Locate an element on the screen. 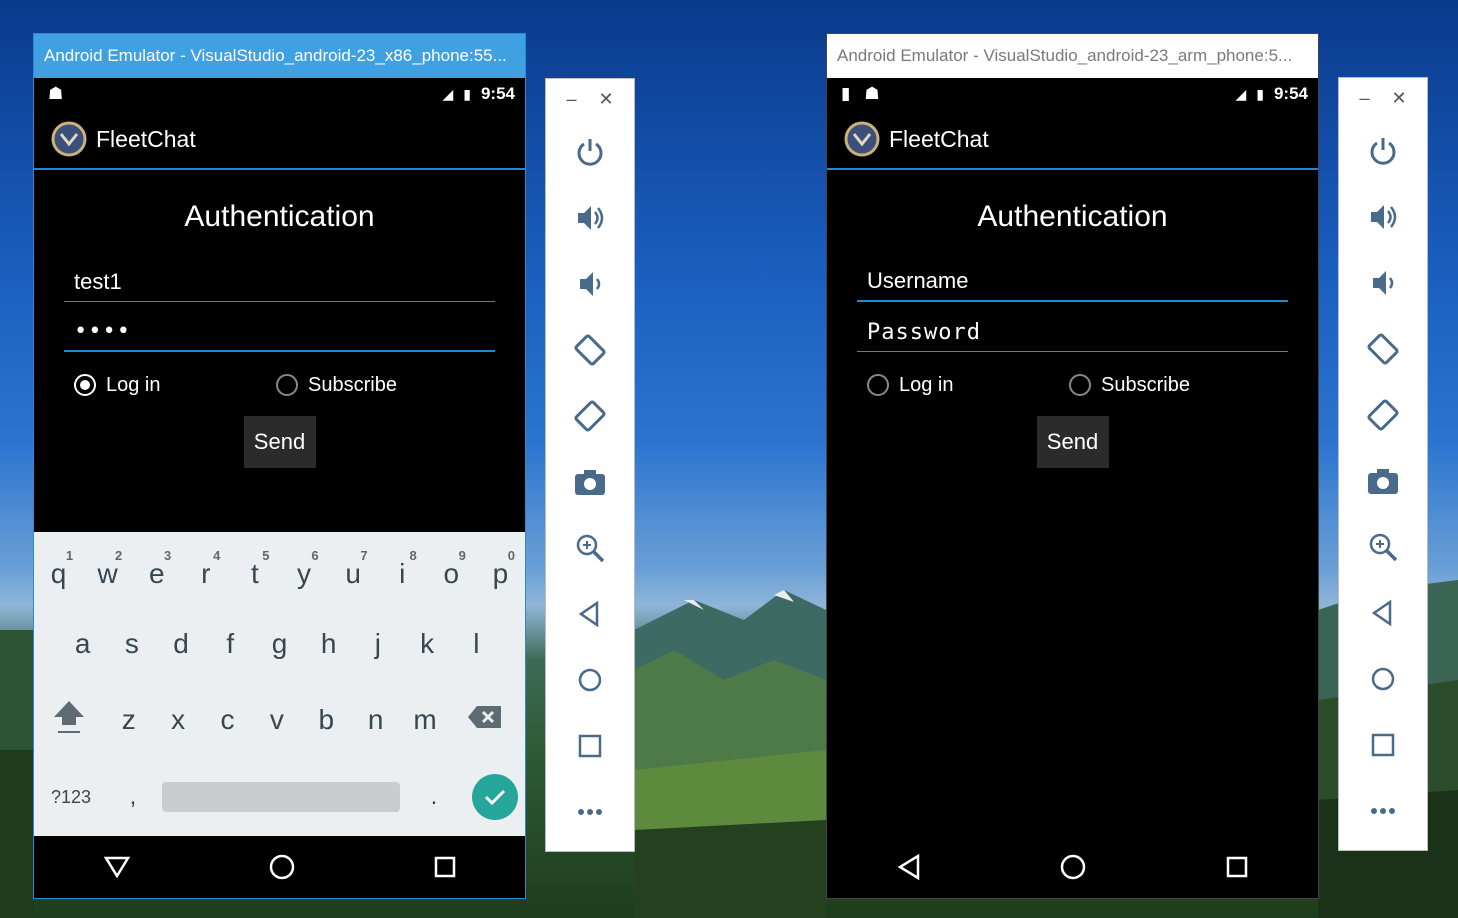 The width and height of the screenshot is (1458, 918). overview-icon is located at coordinates (1383, 745).